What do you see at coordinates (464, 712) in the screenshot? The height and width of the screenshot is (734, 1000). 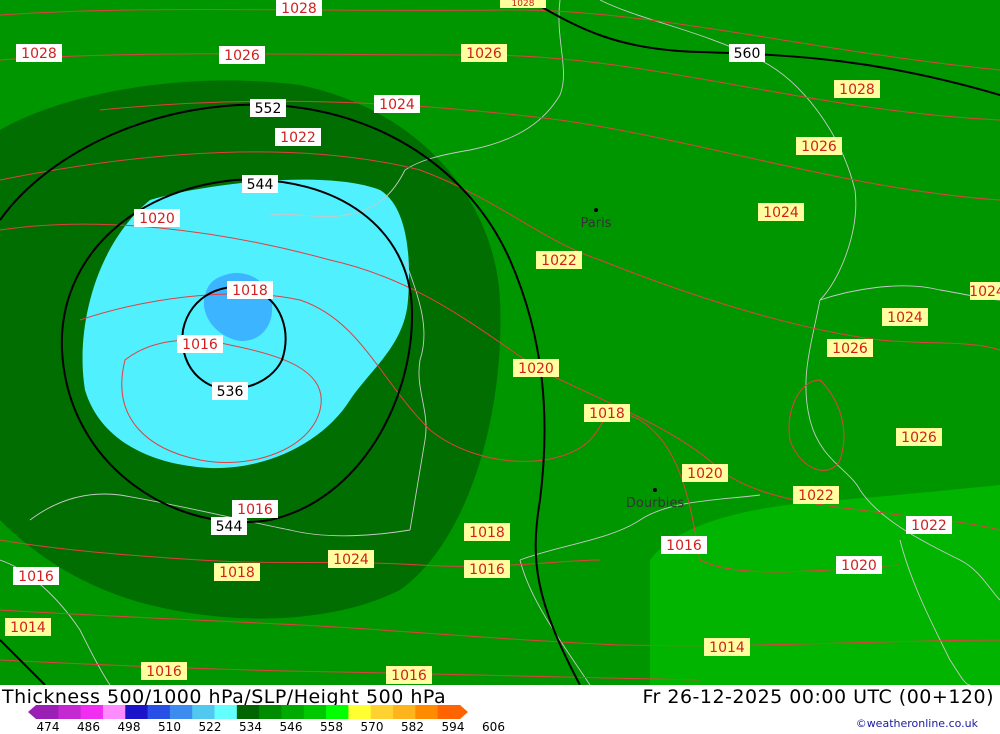 I see `legend-arrow-right` at bounding box center [464, 712].